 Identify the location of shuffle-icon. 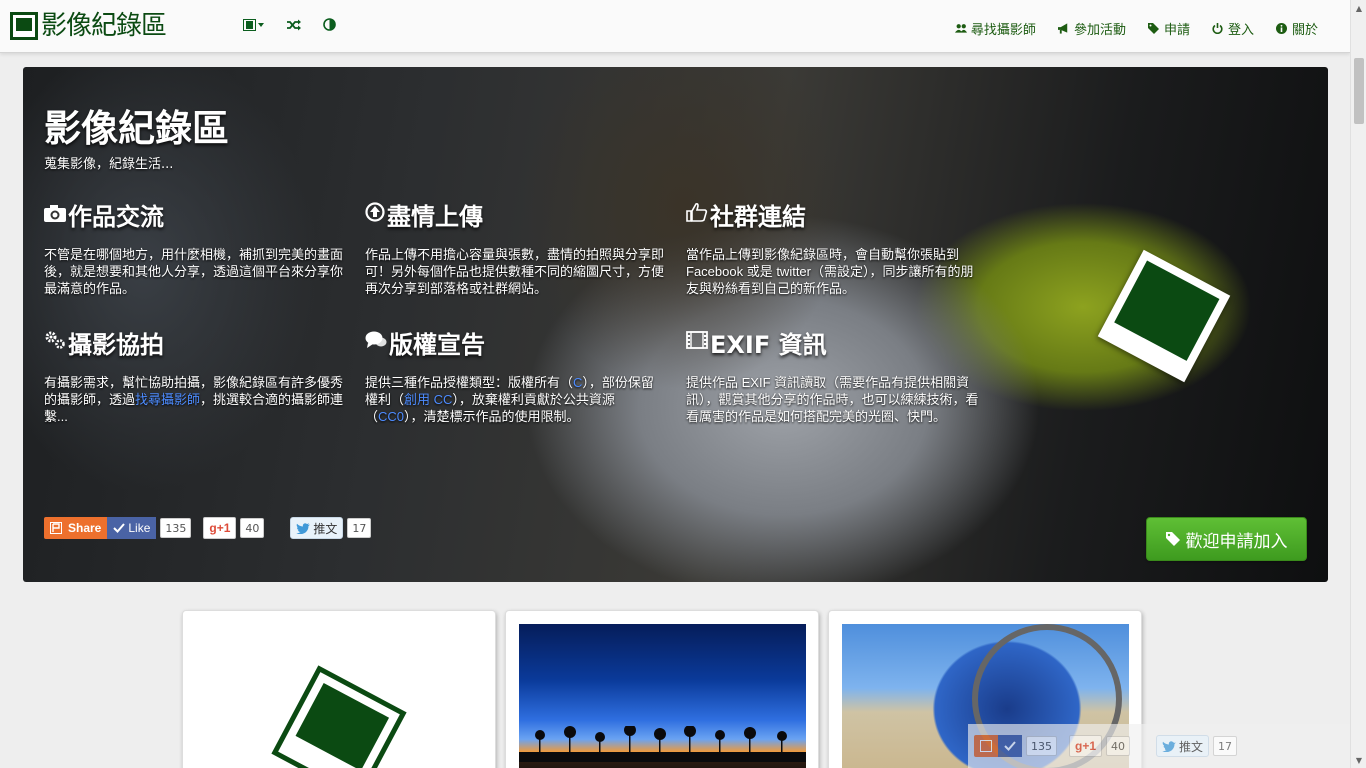
(294, 24).